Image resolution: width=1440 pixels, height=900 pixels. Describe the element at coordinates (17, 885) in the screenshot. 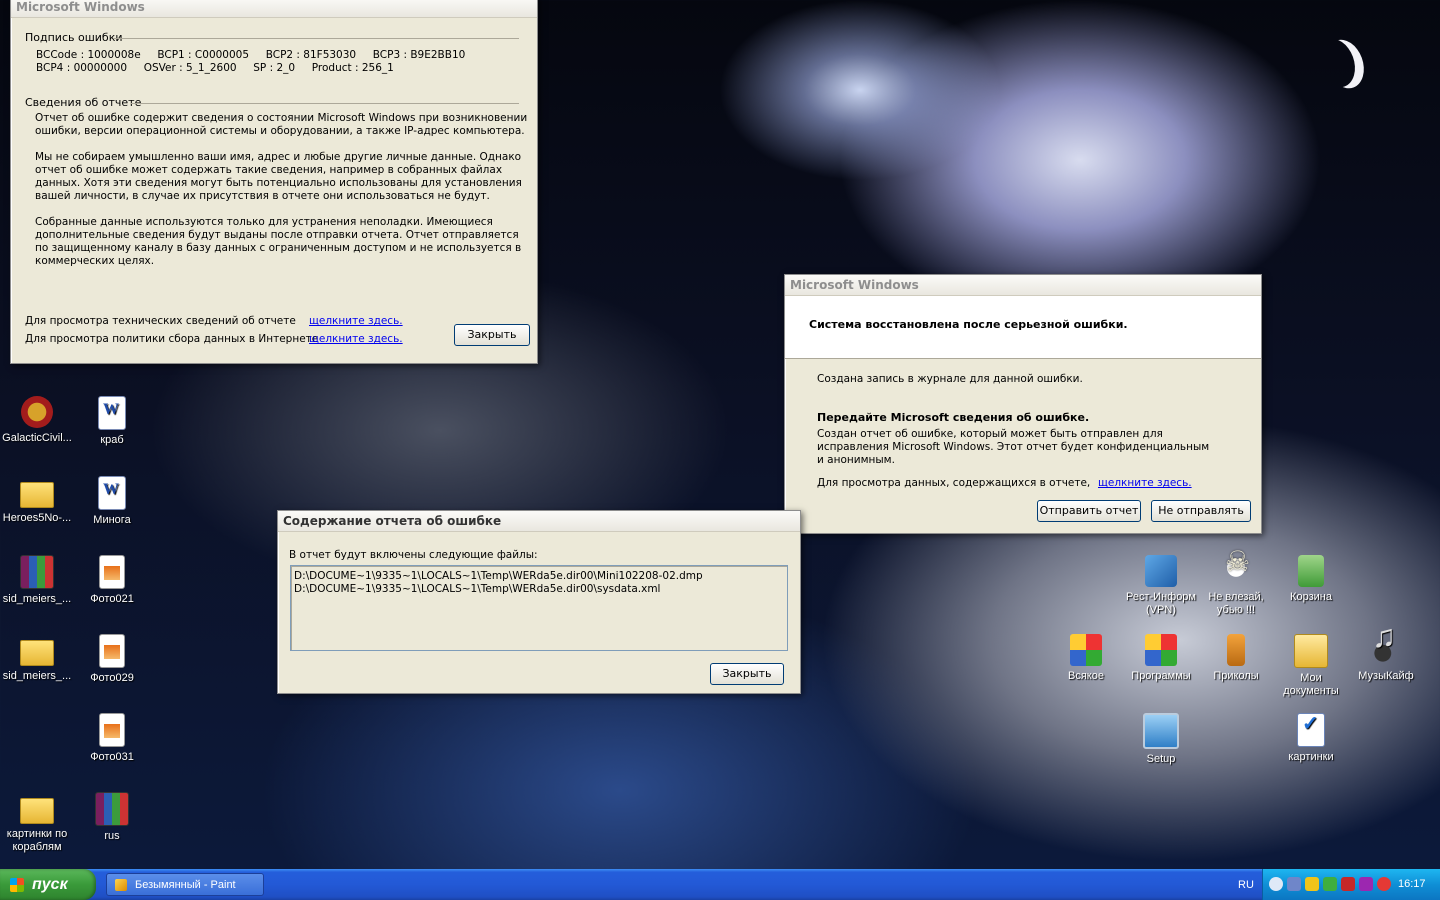

I see `windows-logo-icon` at that location.